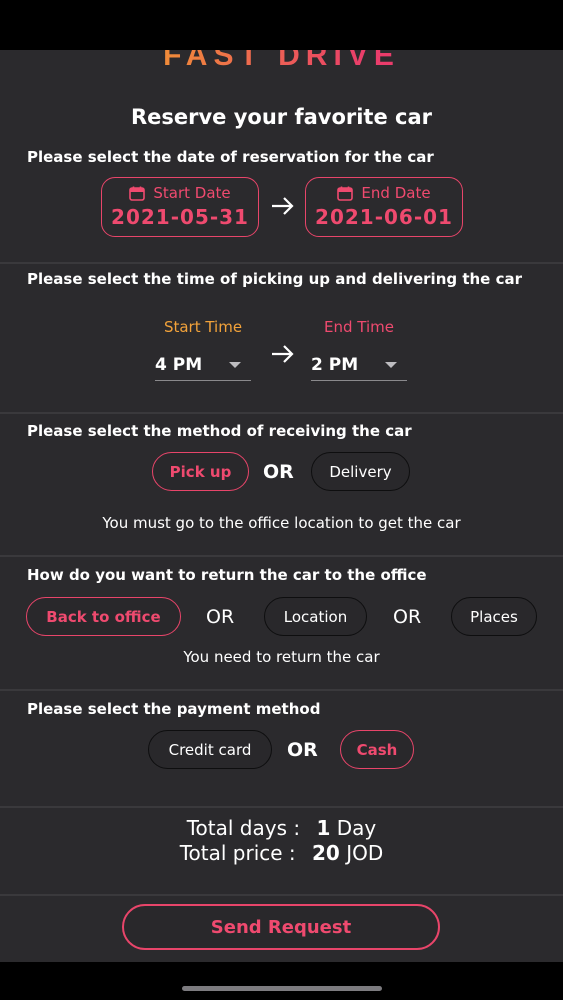 The height and width of the screenshot is (1000, 563). Describe the element at coordinates (396, 193) in the screenshot. I see `end-date-label: End Date` at that location.